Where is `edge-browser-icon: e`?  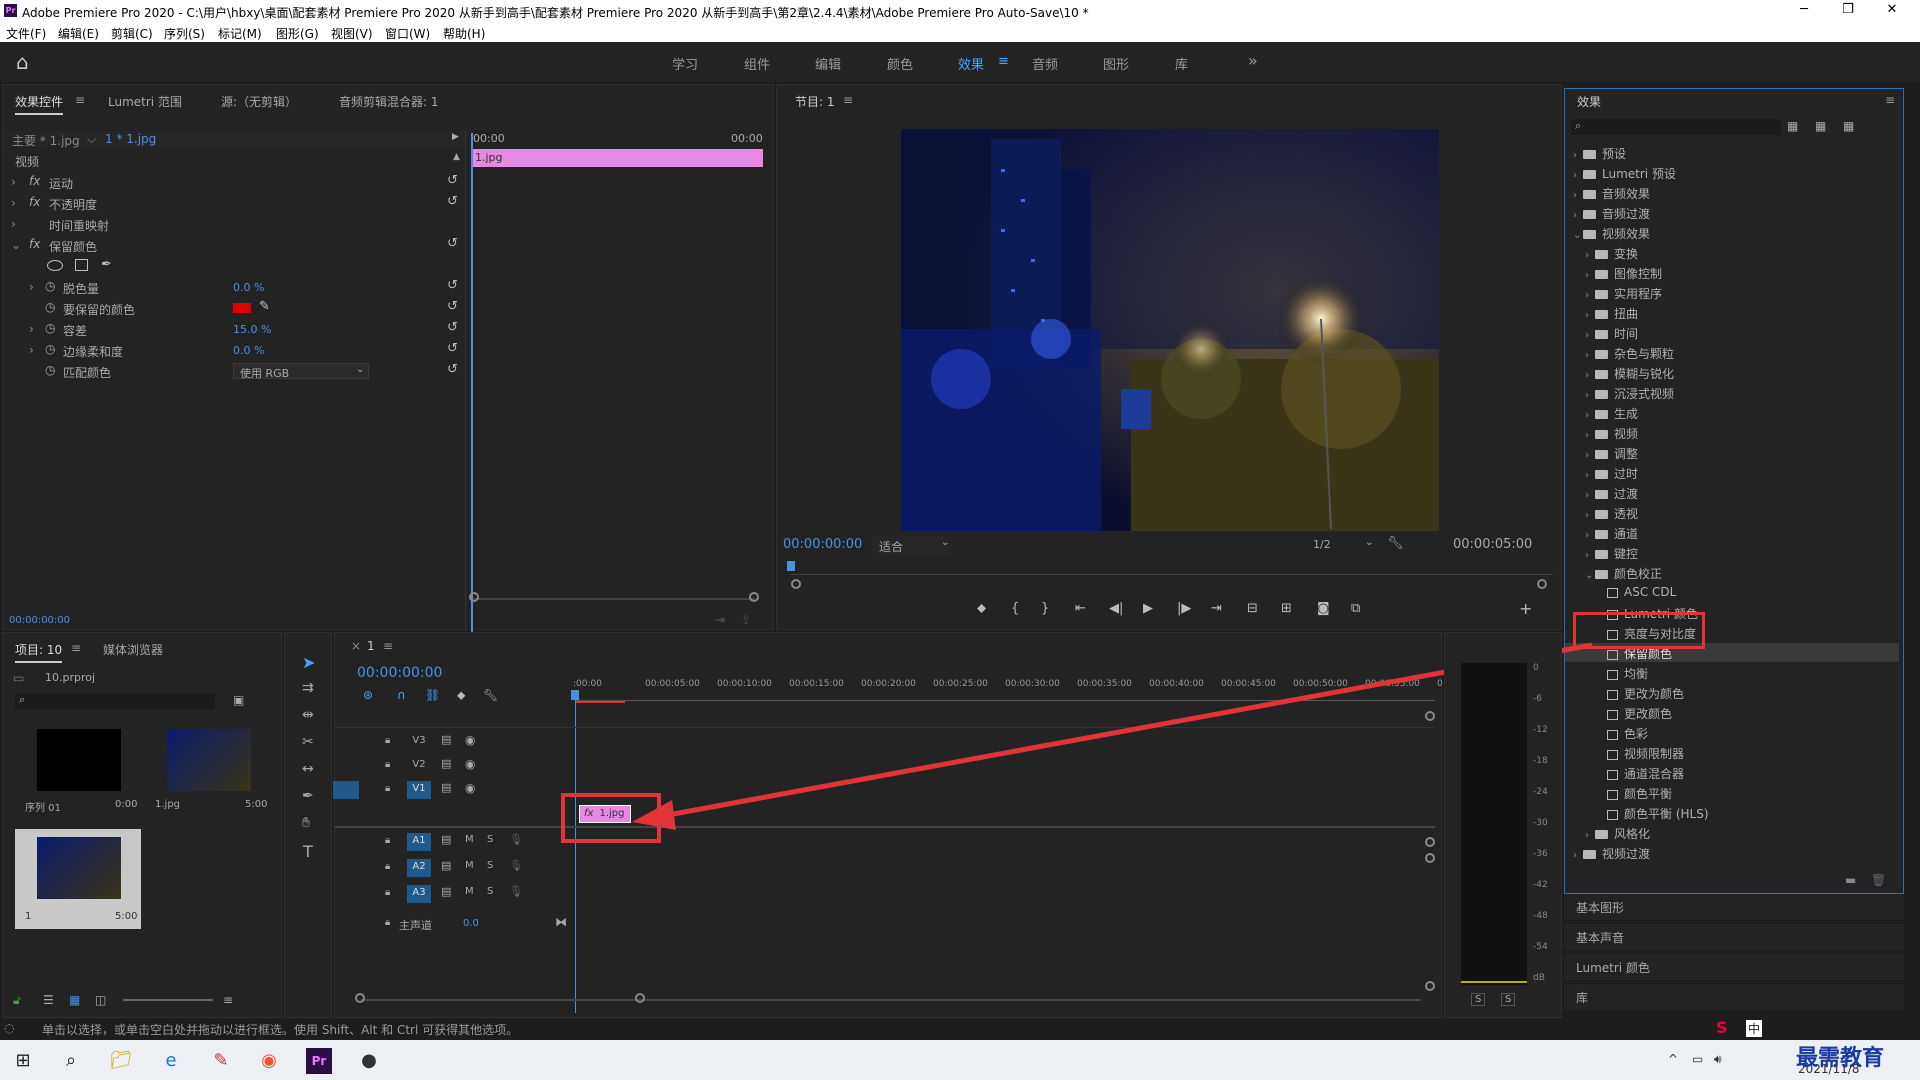
edge-browser-icon: e is located at coordinates (171, 1061).